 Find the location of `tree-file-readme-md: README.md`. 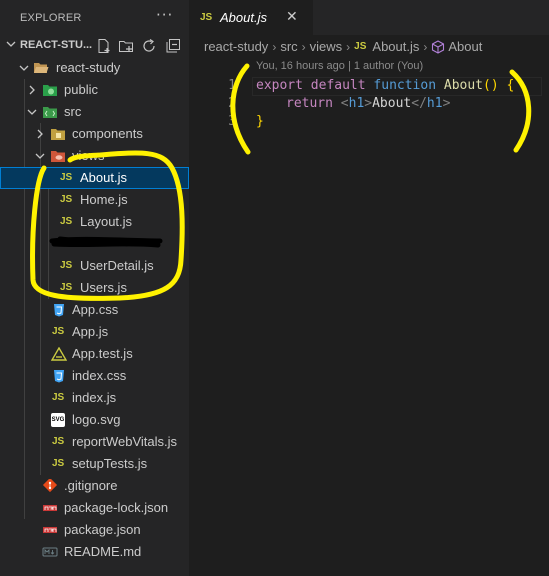

tree-file-readme-md: README.md is located at coordinates (94, 552).